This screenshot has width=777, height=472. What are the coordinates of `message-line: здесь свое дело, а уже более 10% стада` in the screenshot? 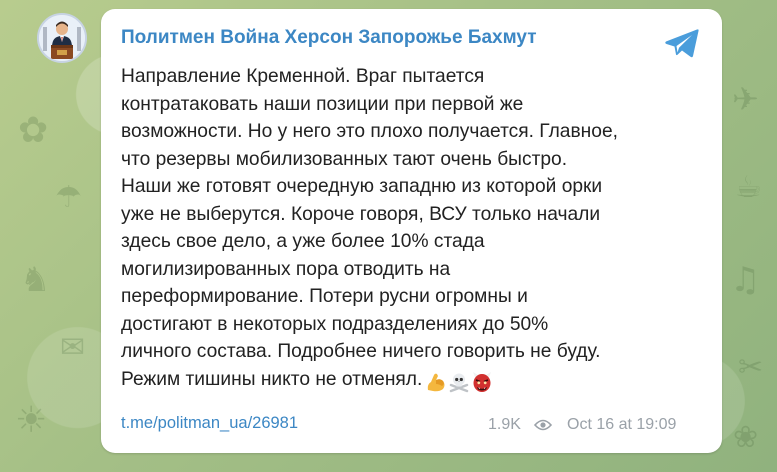 It's located at (303, 241).